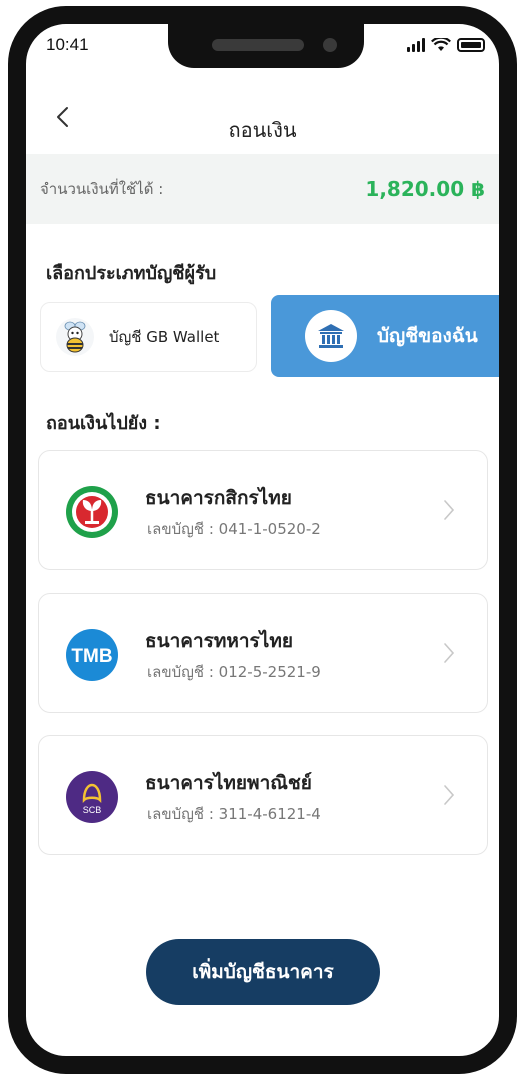 The height and width of the screenshot is (1080, 525). What do you see at coordinates (330, 45) in the screenshot?
I see `front-camera` at bounding box center [330, 45].